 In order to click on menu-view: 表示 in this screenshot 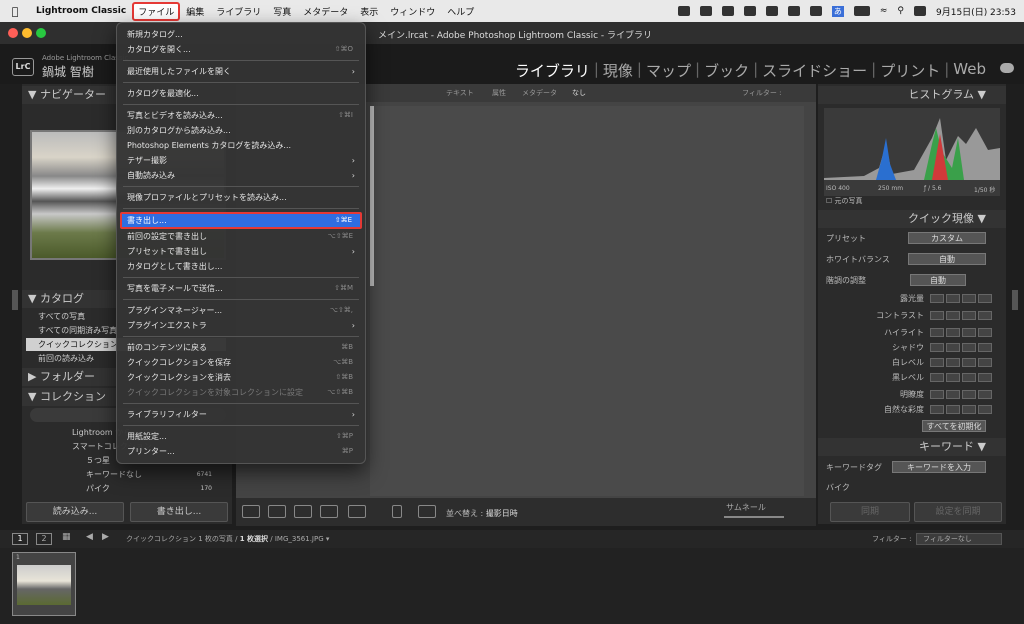, I will do `click(369, 11)`.